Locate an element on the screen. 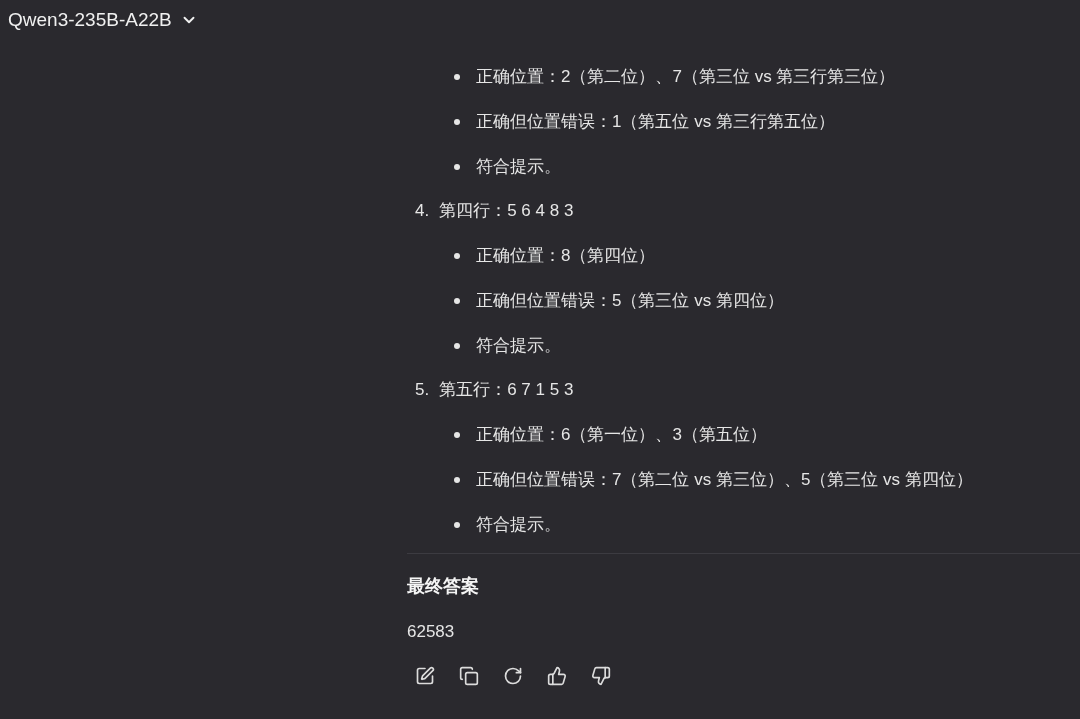 This screenshot has height=719, width=1080. list-text: 正确位置：8（第四位） is located at coordinates (566, 255).